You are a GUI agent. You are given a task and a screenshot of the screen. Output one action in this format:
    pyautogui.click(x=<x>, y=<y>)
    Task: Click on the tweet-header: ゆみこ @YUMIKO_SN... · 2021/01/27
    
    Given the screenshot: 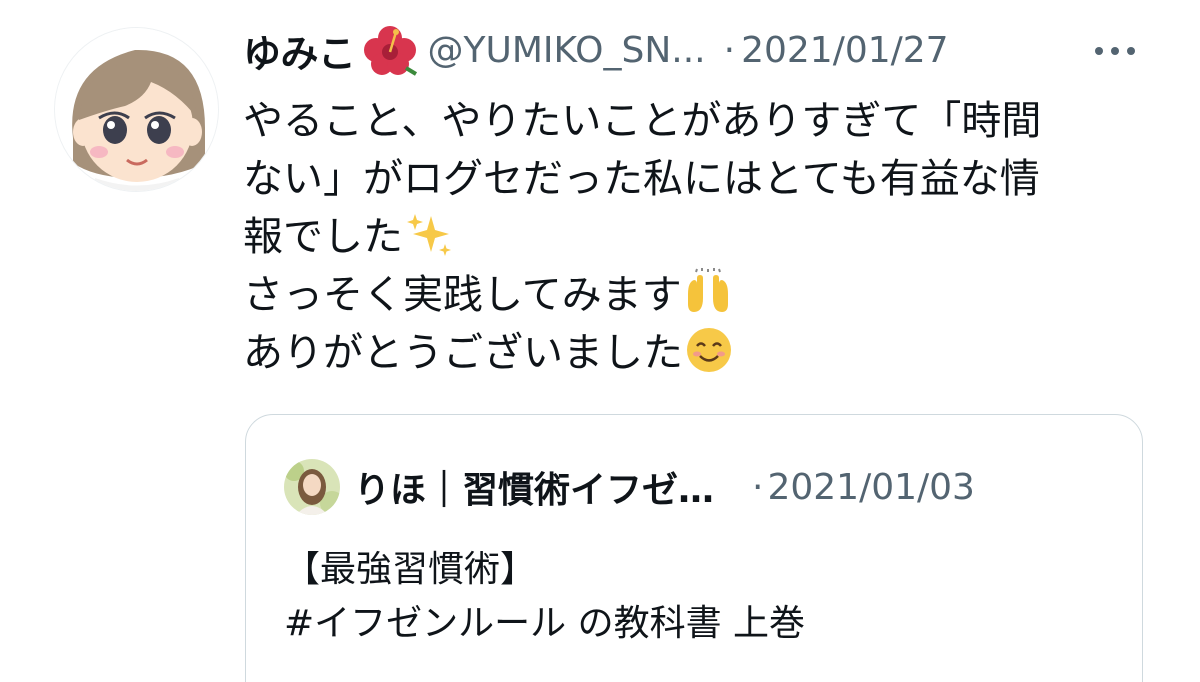 What is the action you would take?
    pyautogui.click(x=596, y=50)
    